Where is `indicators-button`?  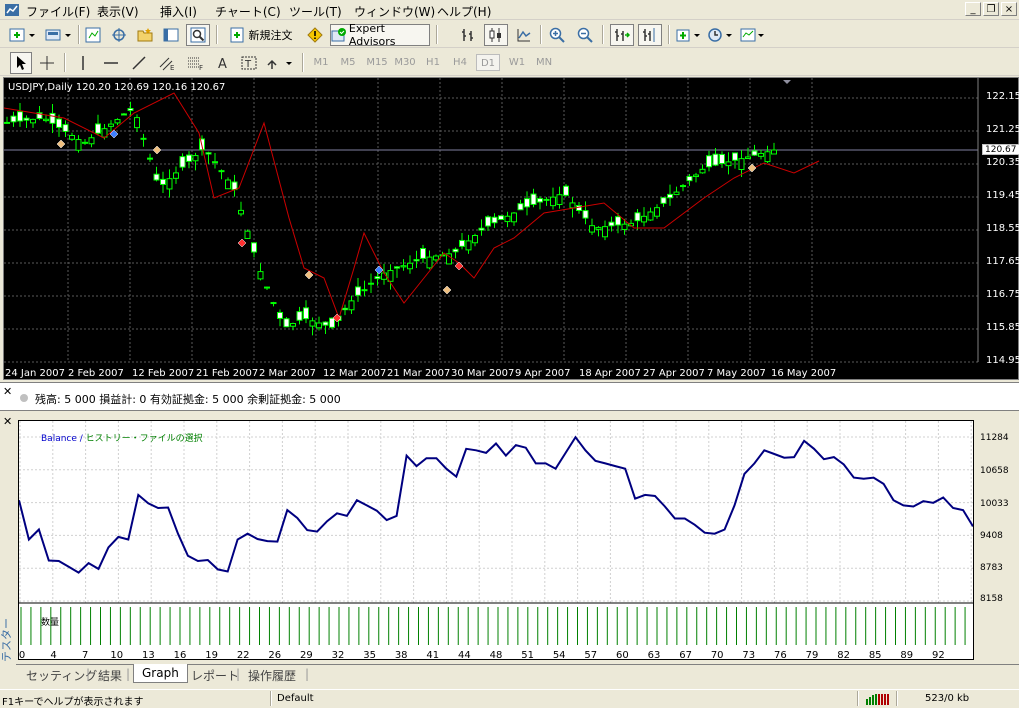
indicators-button is located at coordinates (689, 35).